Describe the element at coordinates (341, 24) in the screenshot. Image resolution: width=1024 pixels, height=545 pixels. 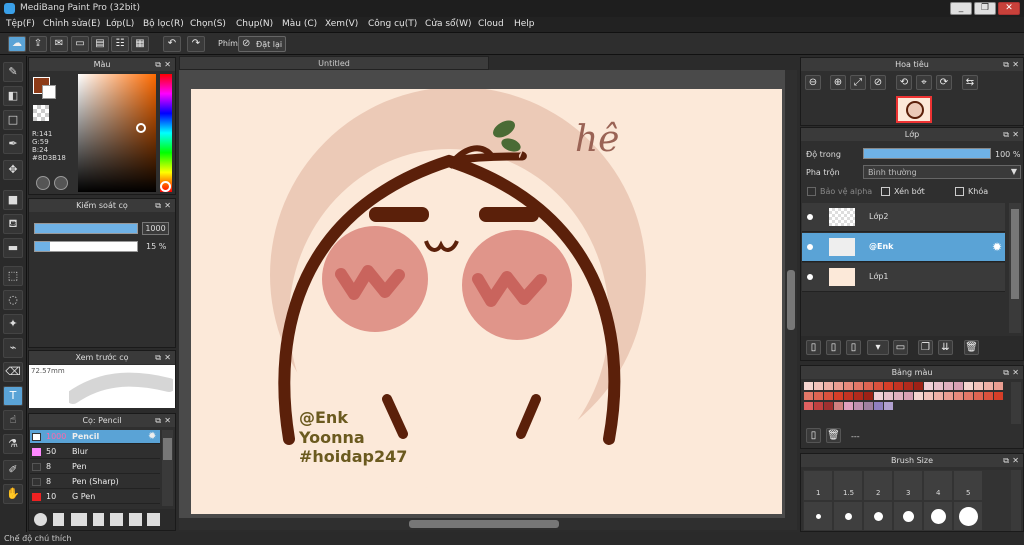
I see `menu-view: Xem(V)` at that location.